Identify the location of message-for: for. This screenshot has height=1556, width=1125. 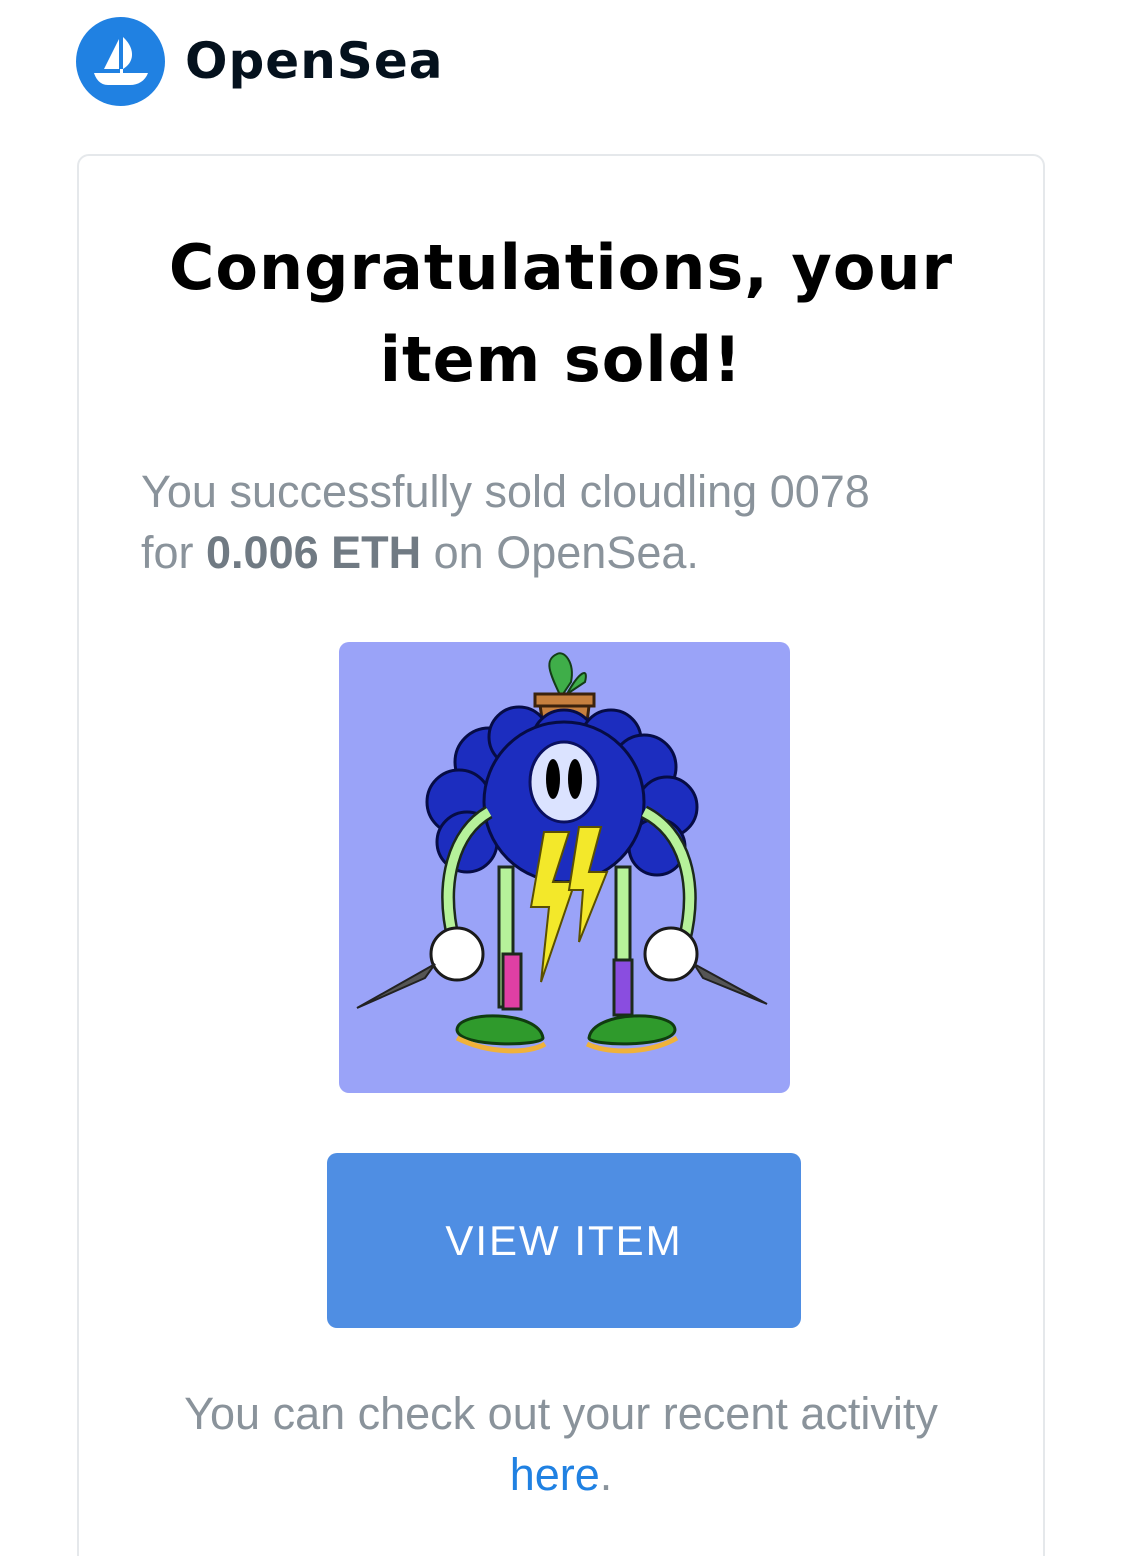
(174, 552).